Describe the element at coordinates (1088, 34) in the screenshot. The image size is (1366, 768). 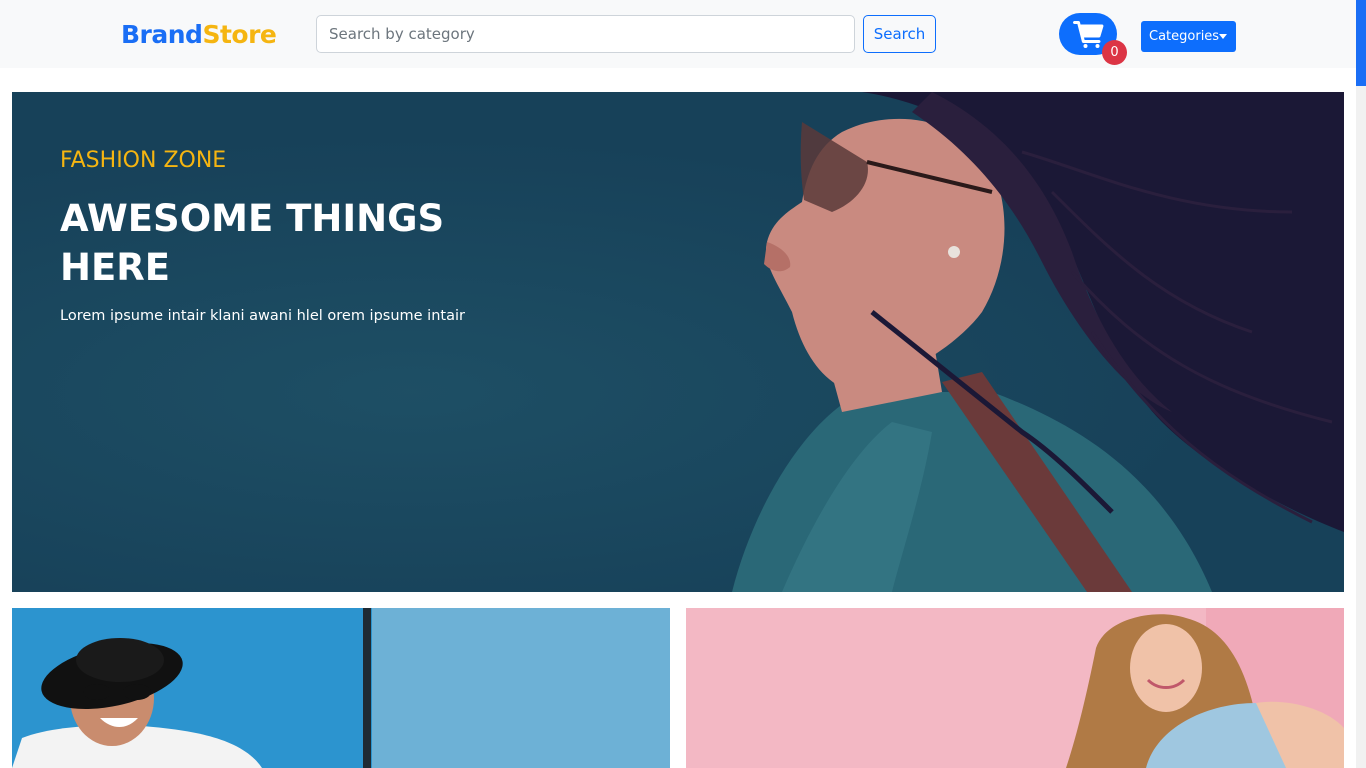
I see `shopping-cart-icon` at that location.